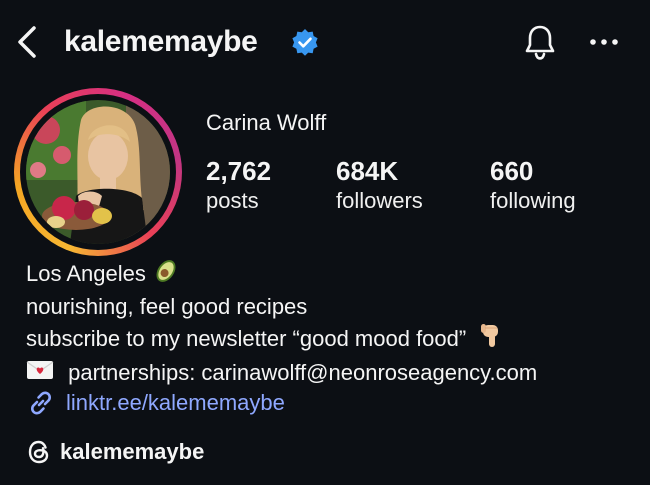 Image resolution: width=650 pixels, height=485 pixels. Describe the element at coordinates (38, 452) in the screenshot. I see `threads-icon` at that location.